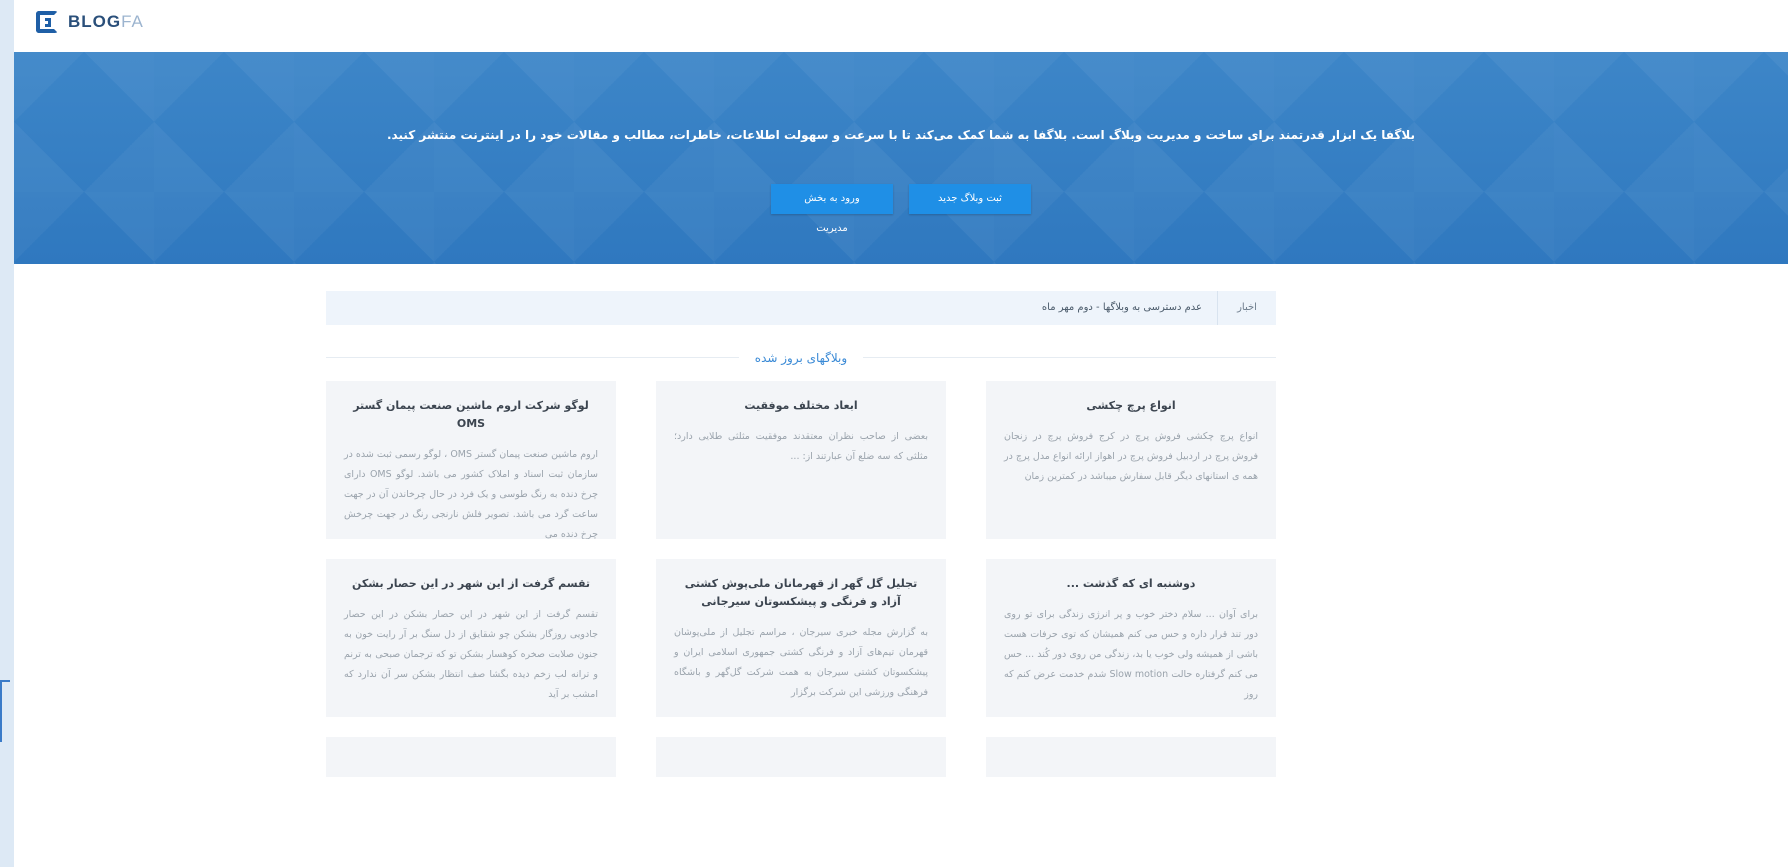 Image resolution: width=1788 pixels, height=867 pixels. What do you see at coordinates (901, 24) in the screenshot?
I see `topbar: BLOGFA` at bounding box center [901, 24].